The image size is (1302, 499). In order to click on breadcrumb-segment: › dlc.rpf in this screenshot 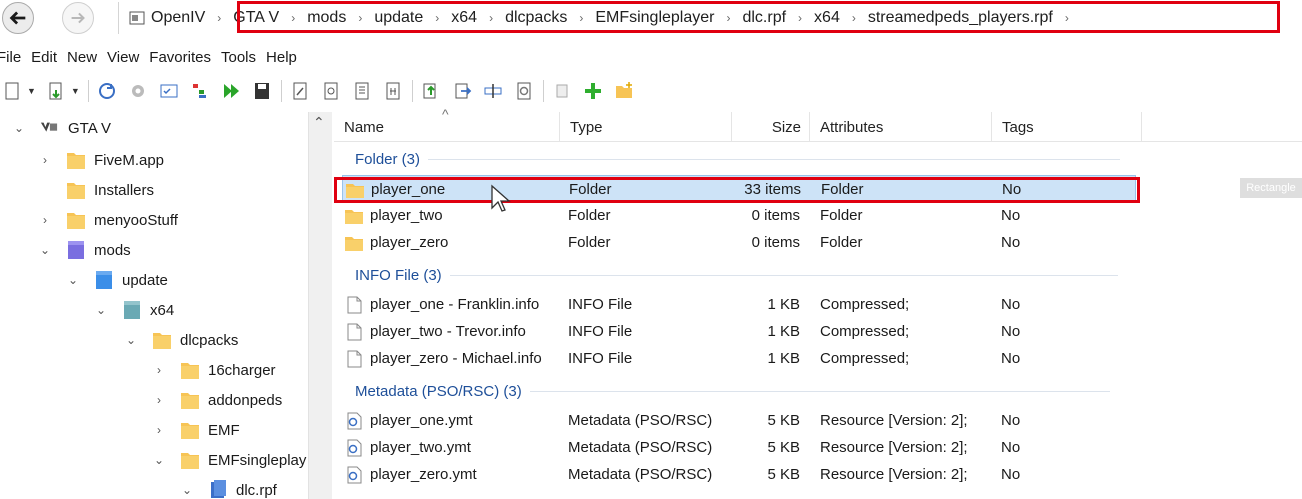, I will do `click(750, 18)`.